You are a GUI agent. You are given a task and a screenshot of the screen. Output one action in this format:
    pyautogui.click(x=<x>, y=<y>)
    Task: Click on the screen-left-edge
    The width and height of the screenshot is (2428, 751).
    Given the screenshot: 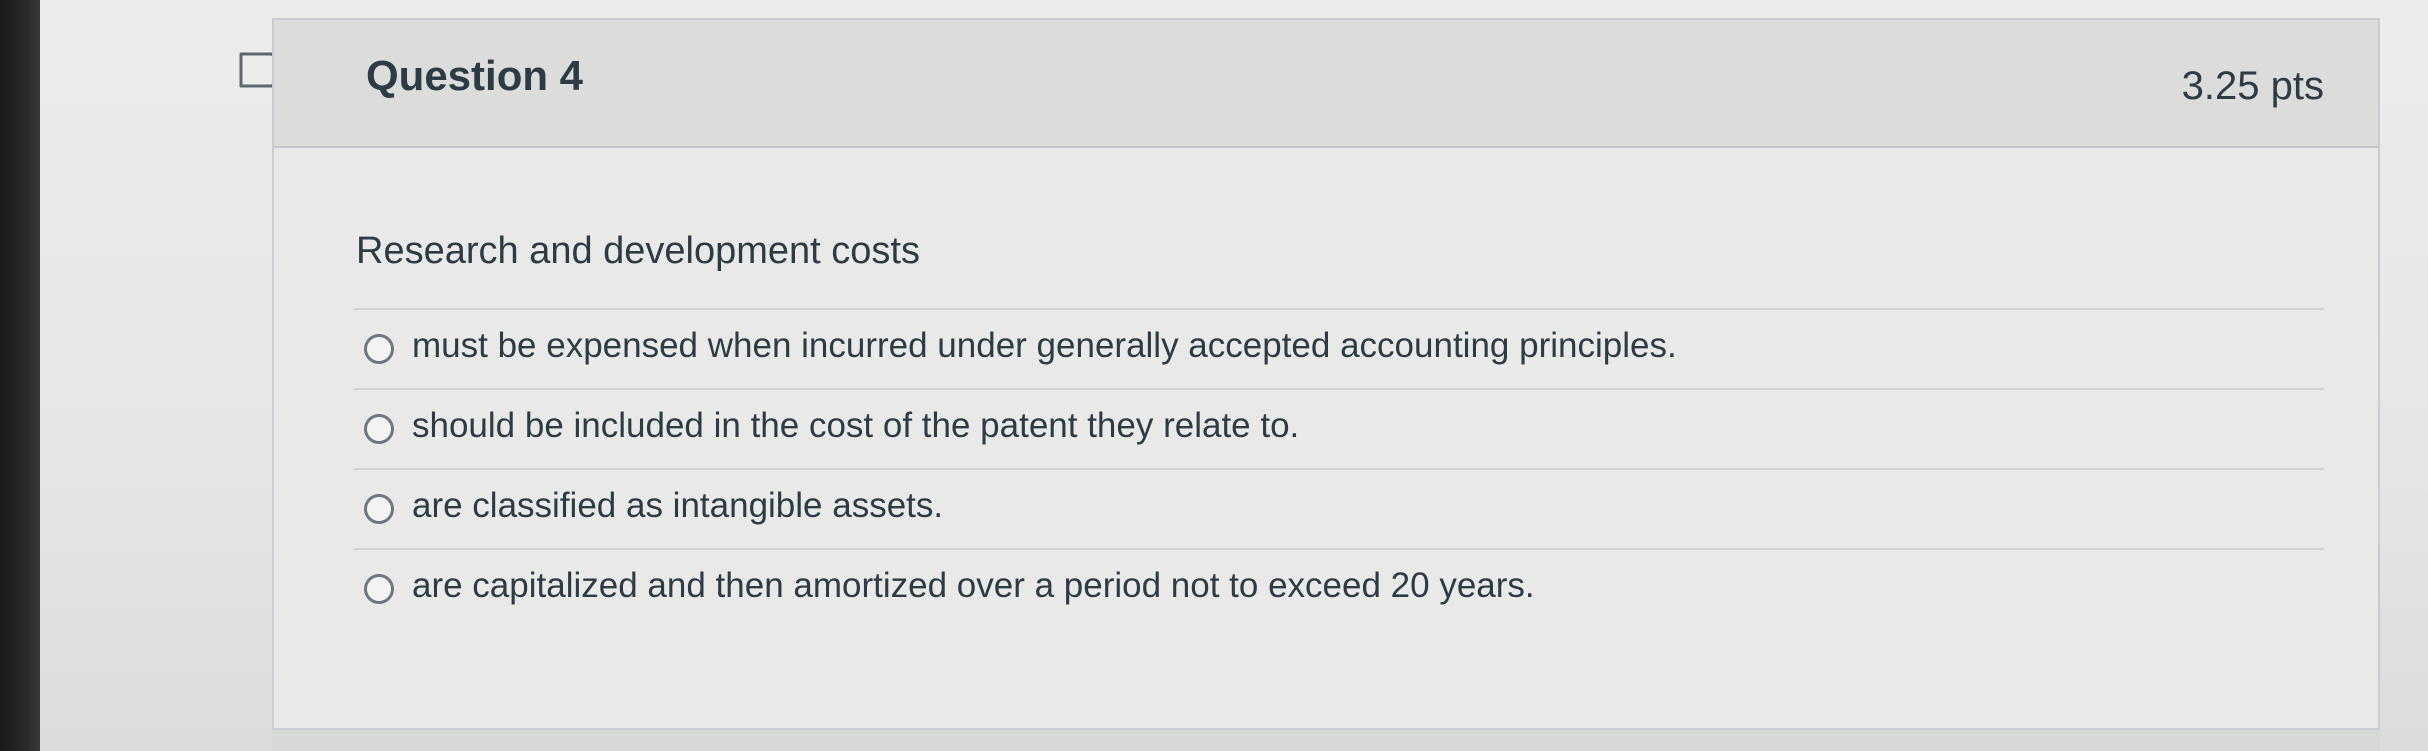 What is the action you would take?
    pyautogui.click(x=20, y=375)
    